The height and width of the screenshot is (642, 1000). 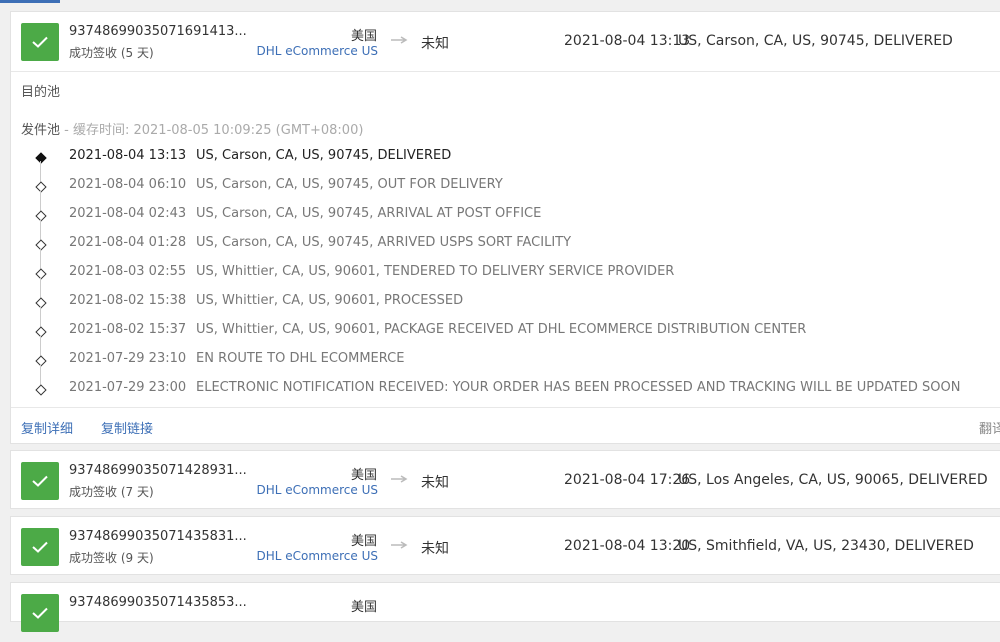 What do you see at coordinates (128, 184) in the screenshot?
I see `event-time: 2021-08-04 06:10` at bounding box center [128, 184].